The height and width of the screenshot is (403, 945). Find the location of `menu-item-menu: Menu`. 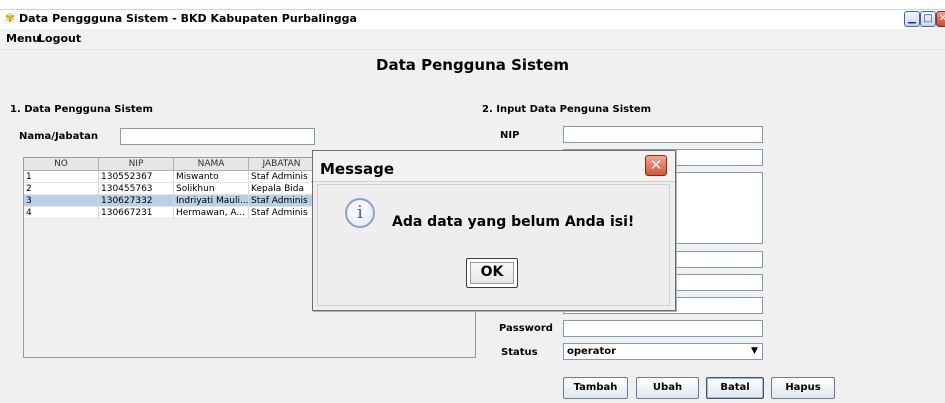

menu-item-menu: Menu is located at coordinates (23, 39).